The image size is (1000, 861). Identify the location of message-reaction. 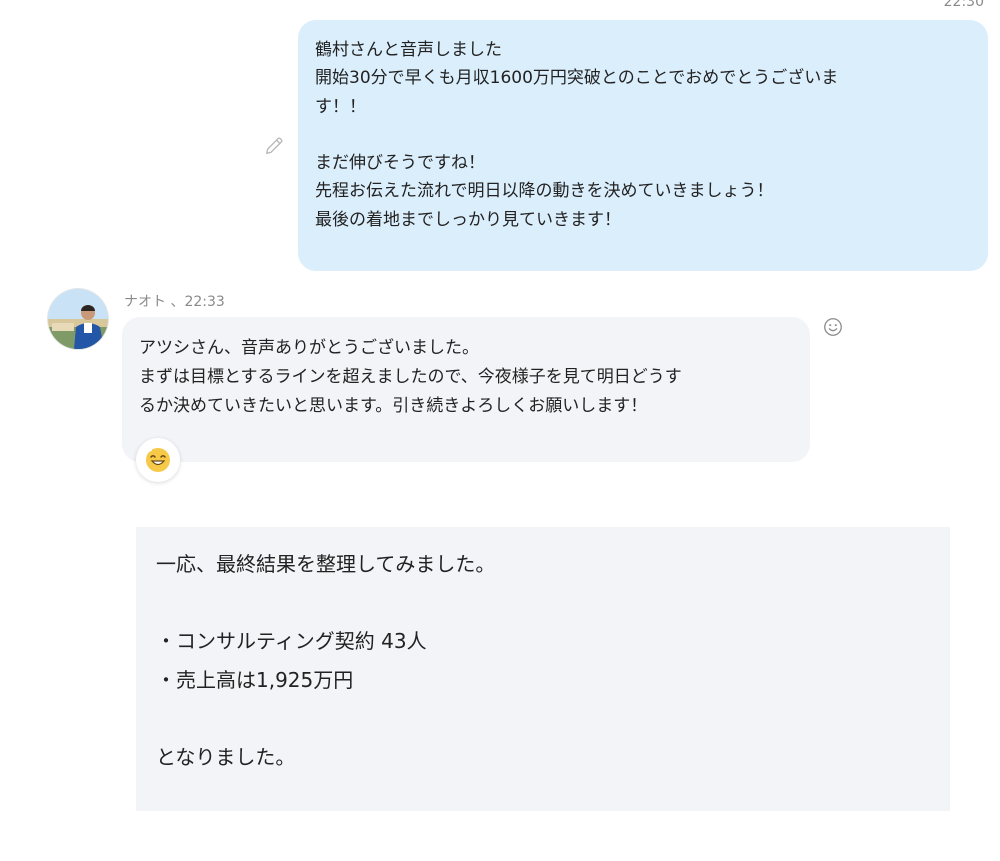
(158, 460).